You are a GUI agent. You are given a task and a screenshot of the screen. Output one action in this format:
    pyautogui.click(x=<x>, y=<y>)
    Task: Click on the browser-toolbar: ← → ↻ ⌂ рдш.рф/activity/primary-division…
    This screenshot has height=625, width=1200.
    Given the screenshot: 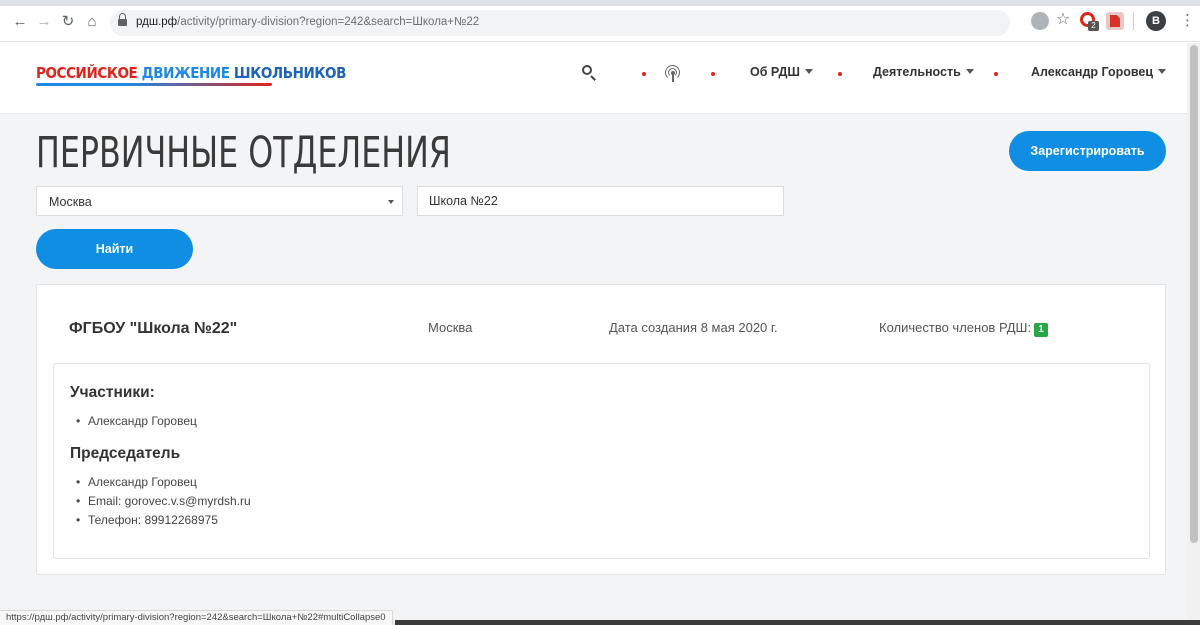 What is the action you would take?
    pyautogui.click(x=600, y=21)
    